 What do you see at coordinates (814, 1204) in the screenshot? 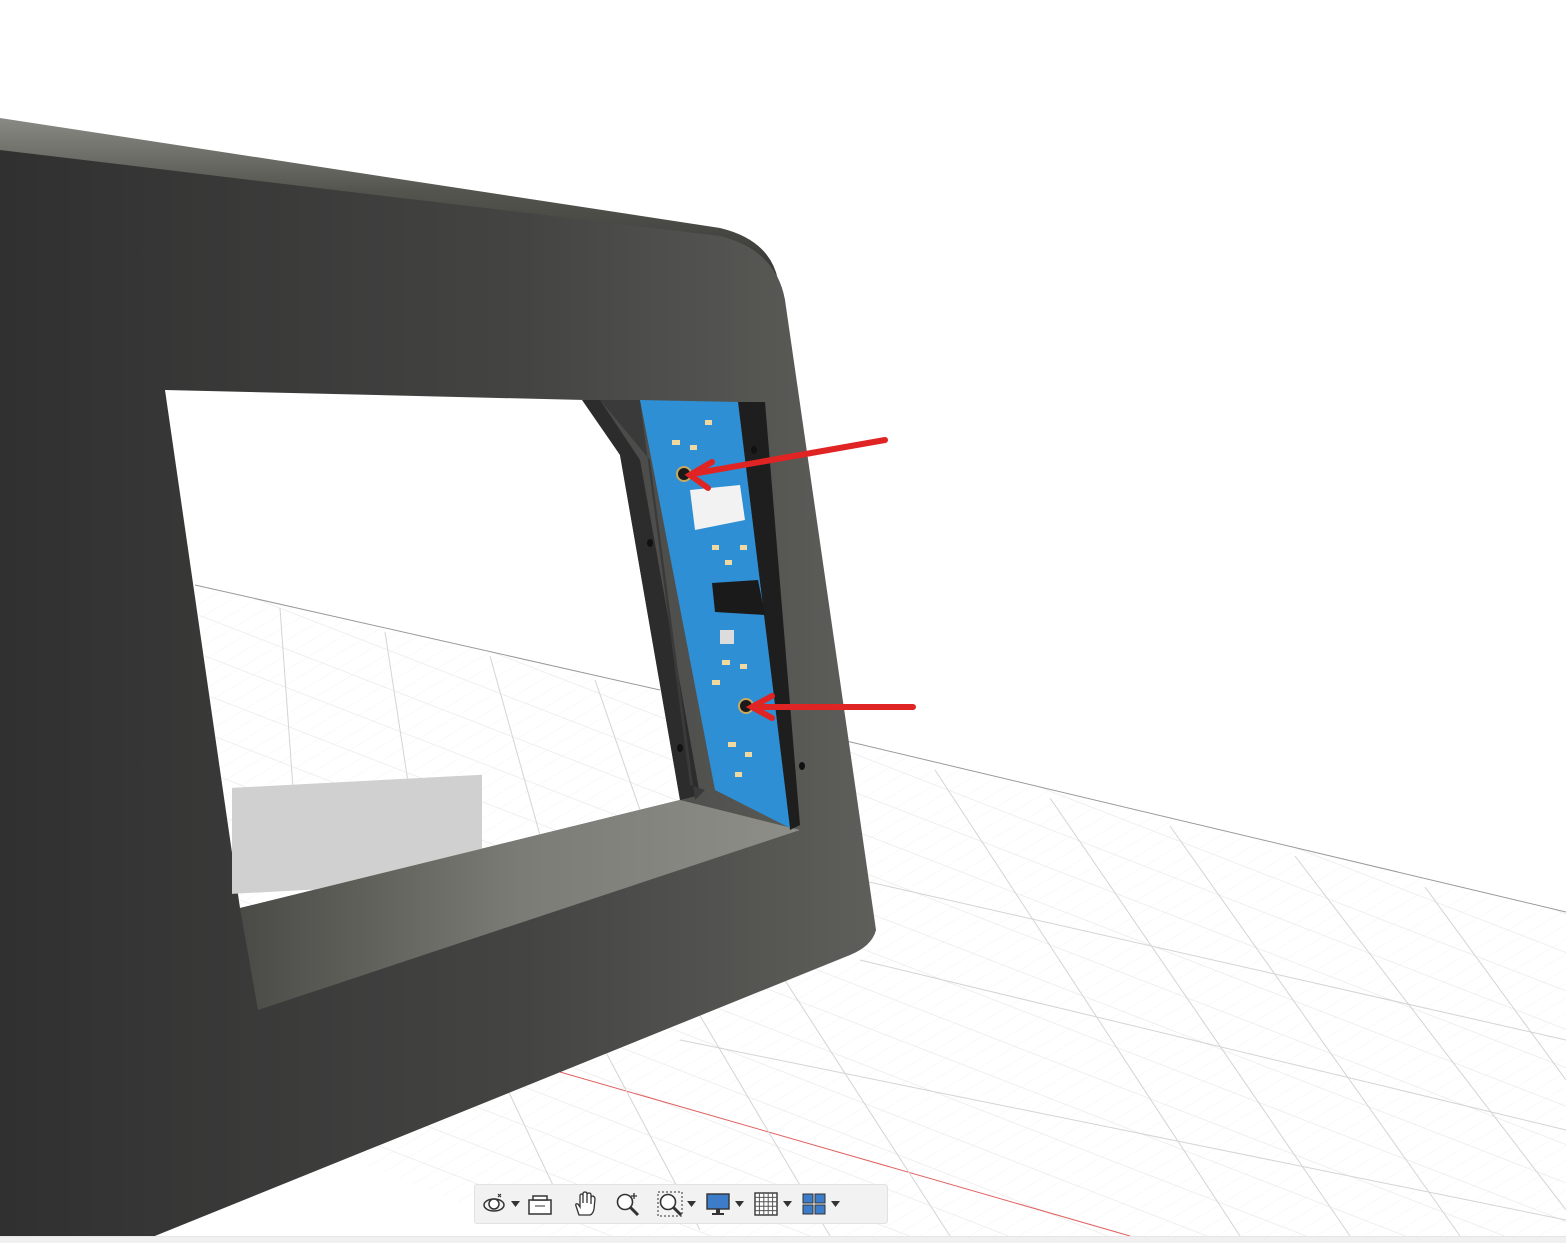
I see `viewports-icon` at bounding box center [814, 1204].